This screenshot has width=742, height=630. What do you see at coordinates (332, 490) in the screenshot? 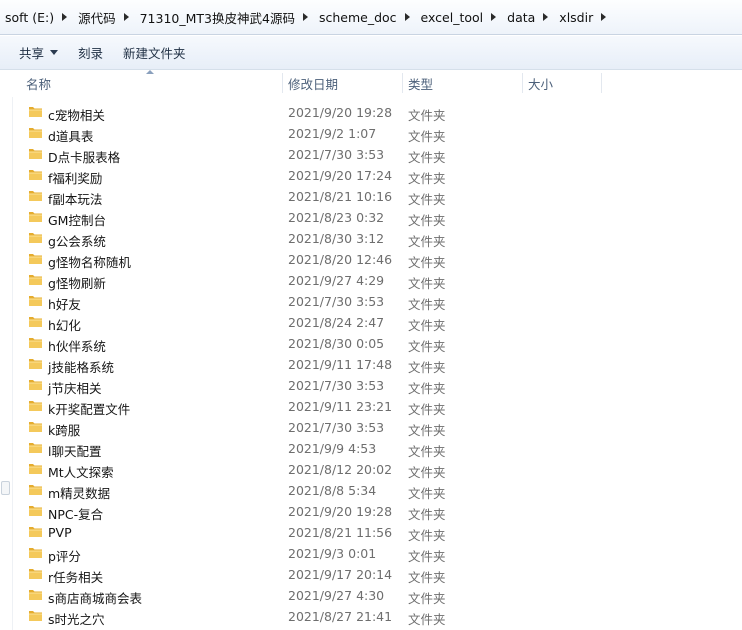
I see `file-modified-date: 2021/8/8 5:34` at bounding box center [332, 490].